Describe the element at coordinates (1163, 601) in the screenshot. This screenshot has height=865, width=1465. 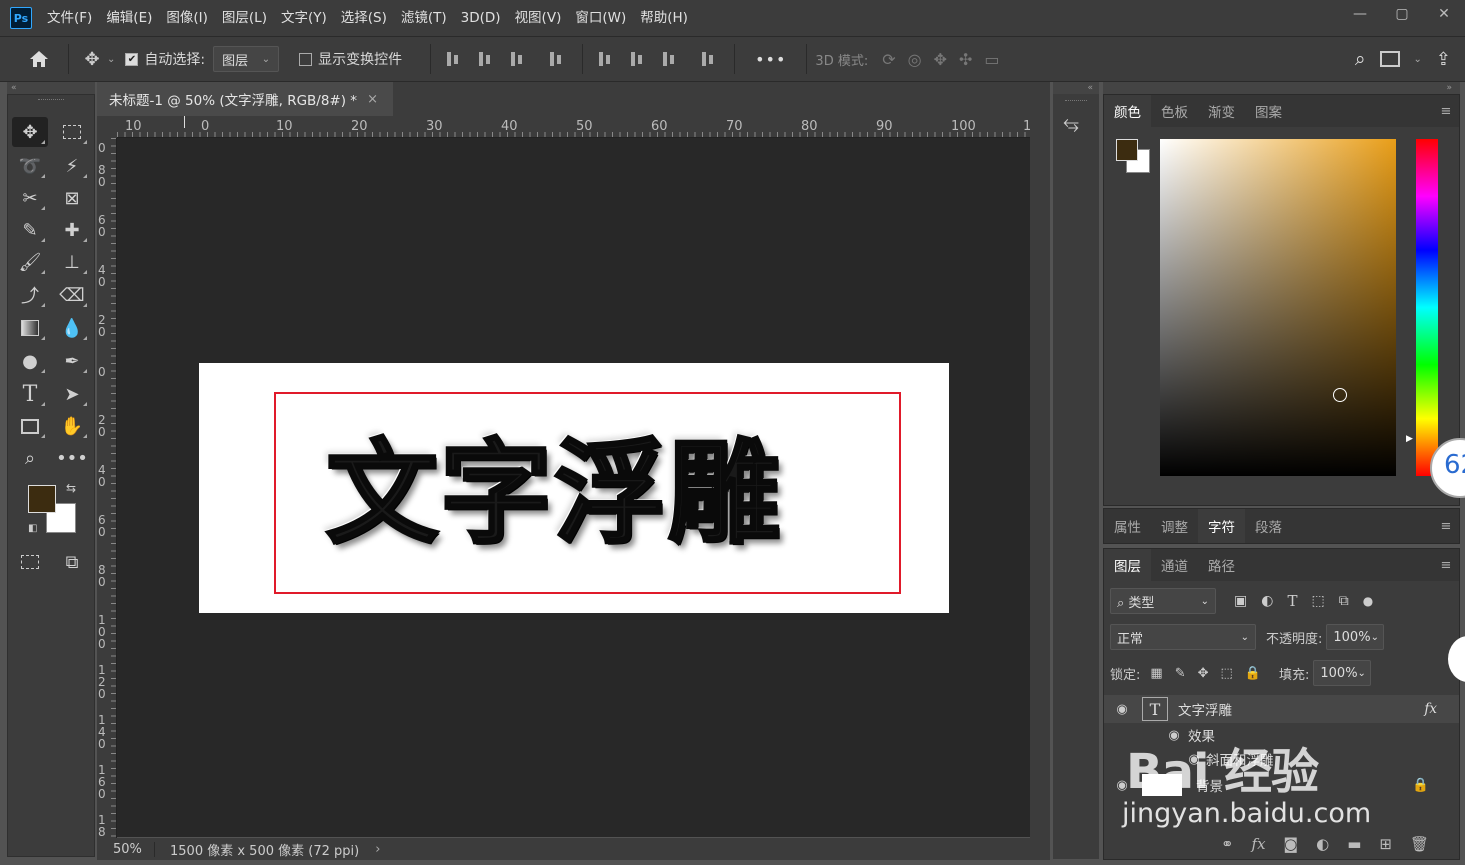
I see `layer-filter-dropdown: ⌕ 类型 ⌄` at that location.